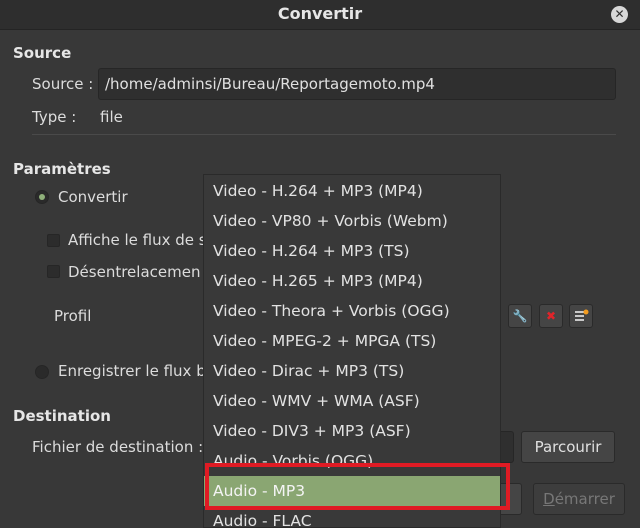 The image size is (640, 528). Describe the element at coordinates (352, 401) in the screenshot. I see `profile-option: Video - WMV + WMA (ASF)` at that location.